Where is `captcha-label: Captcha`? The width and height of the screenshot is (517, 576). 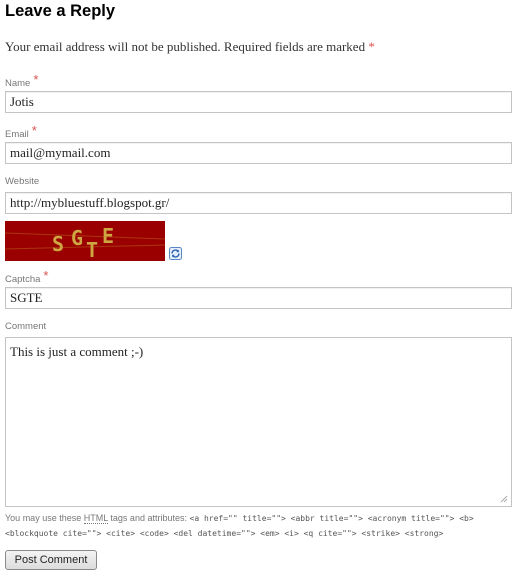
captcha-label: Captcha is located at coordinates (23, 279).